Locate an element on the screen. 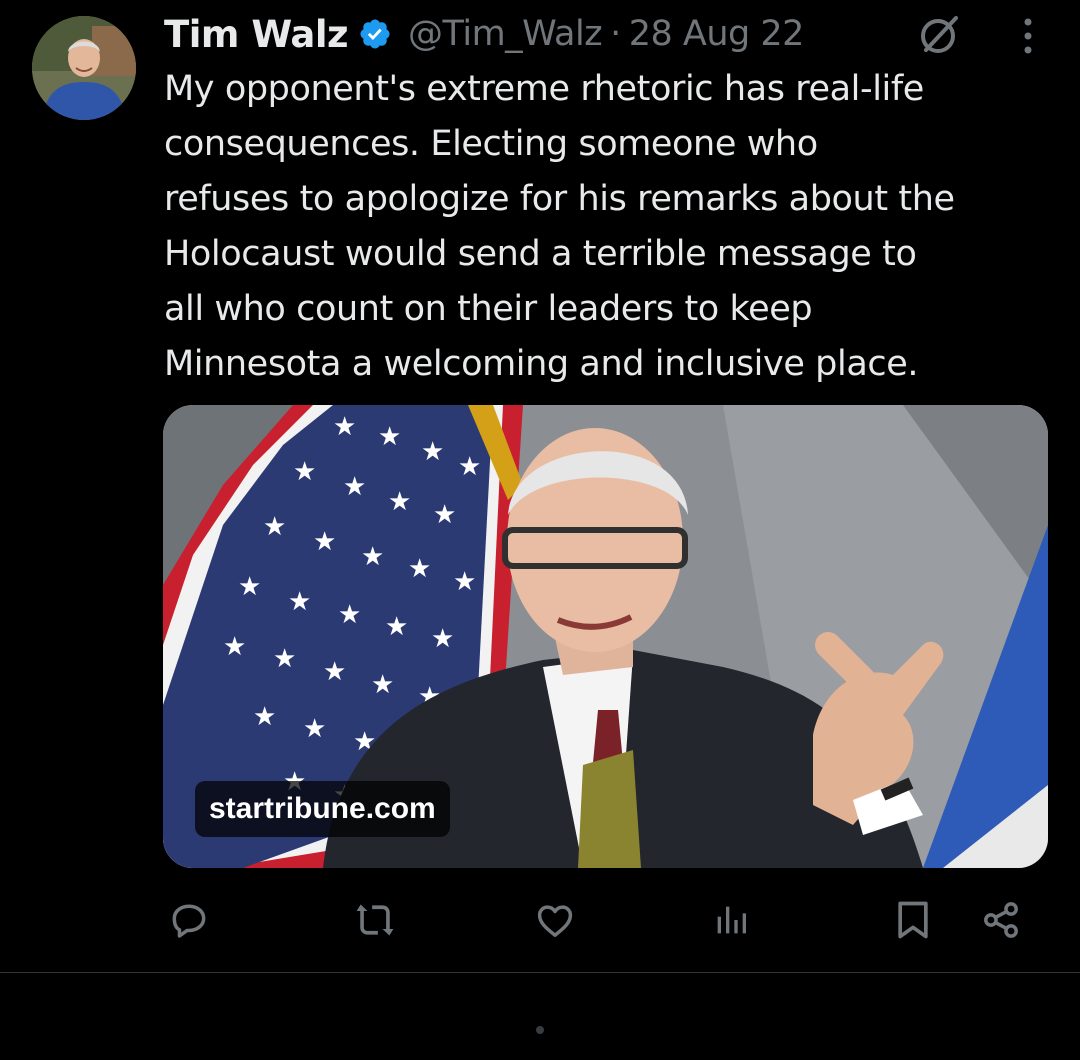 The image size is (1080, 1060). tweet-date: 28 Aug 22 is located at coordinates (717, 34).